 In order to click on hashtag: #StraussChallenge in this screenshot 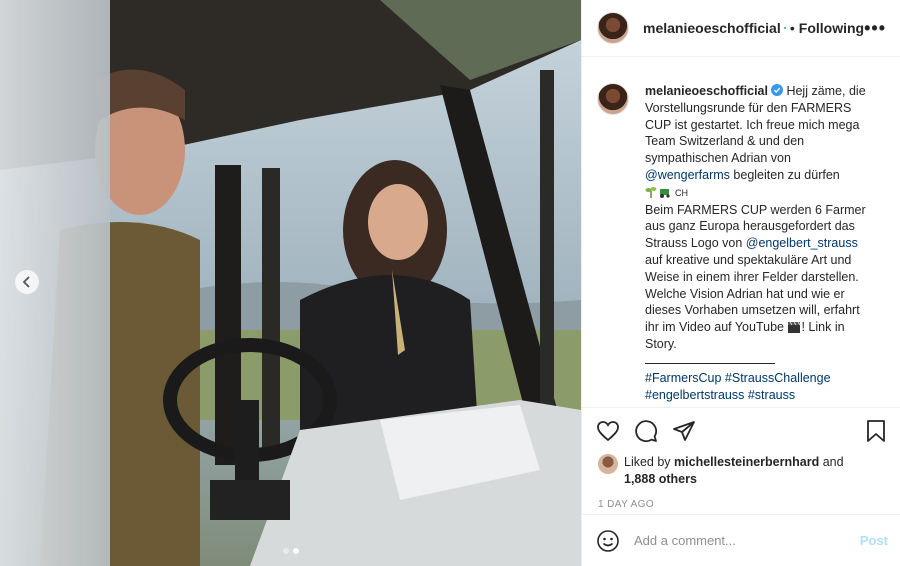, I will do `click(778, 378)`.